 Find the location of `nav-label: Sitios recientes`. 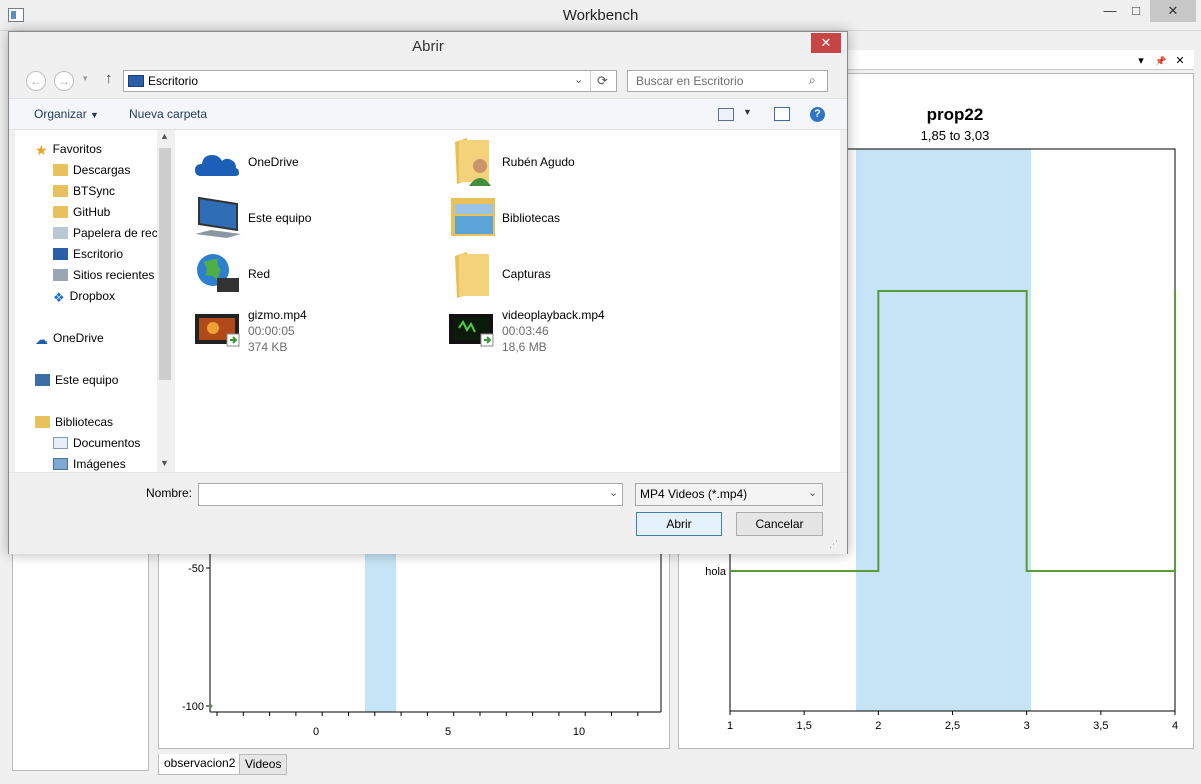

nav-label: Sitios recientes is located at coordinates (114, 275).